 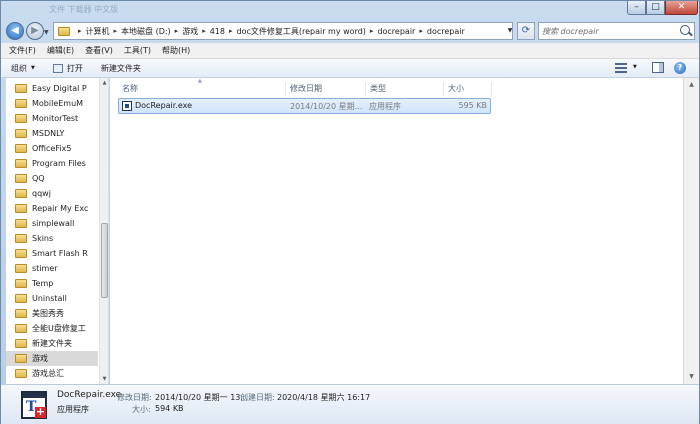 I want to click on tree-item: 美图秀秀, so click(x=52, y=313).